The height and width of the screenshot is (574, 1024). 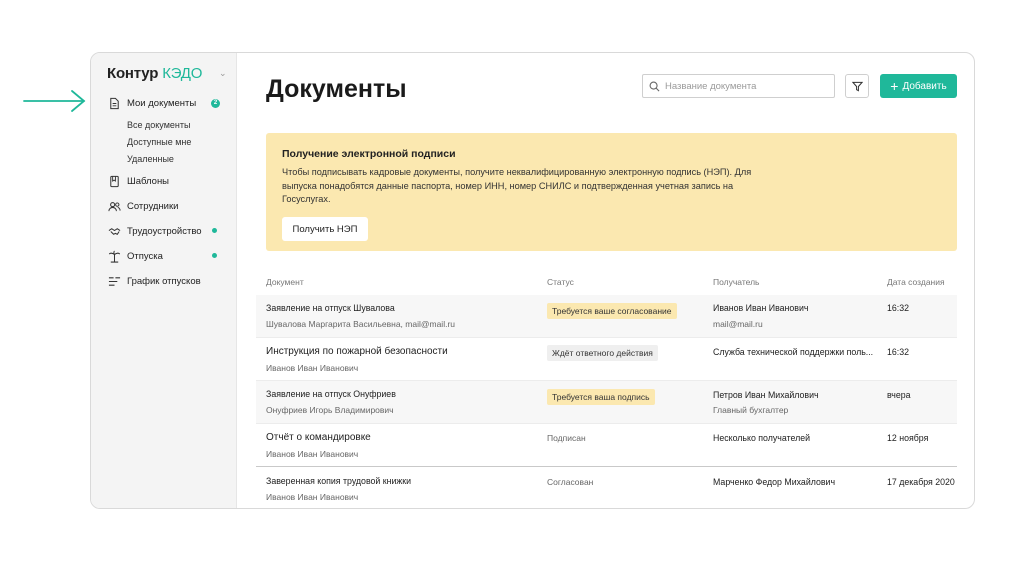 What do you see at coordinates (921, 482) in the screenshot?
I see `created-date: 17 декабря 2020` at bounding box center [921, 482].